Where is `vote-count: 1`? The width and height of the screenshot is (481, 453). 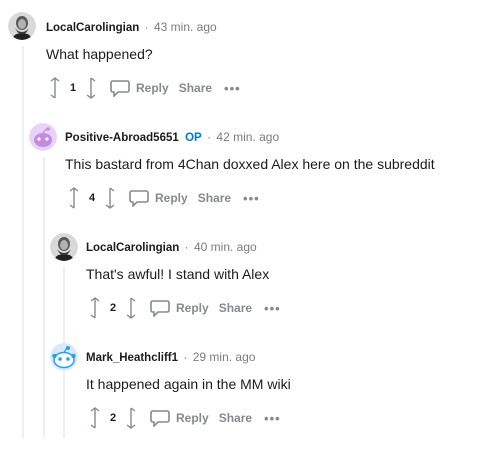
vote-count: 1 is located at coordinates (73, 88).